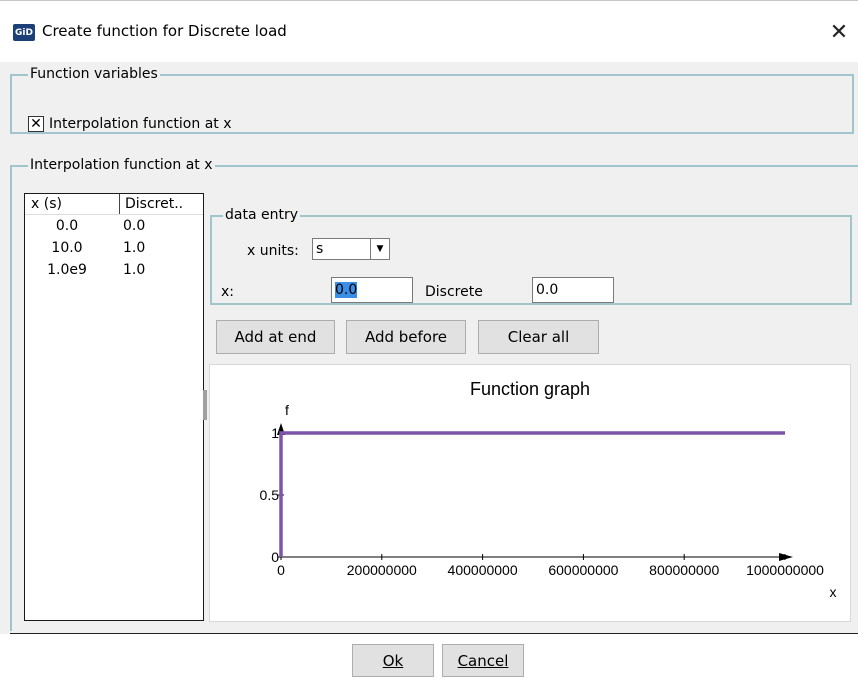 This screenshot has height=684, width=858. What do you see at coordinates (228, 292) in the screenshot?
I see `x-label: x:` at bounding box center [228, 292].